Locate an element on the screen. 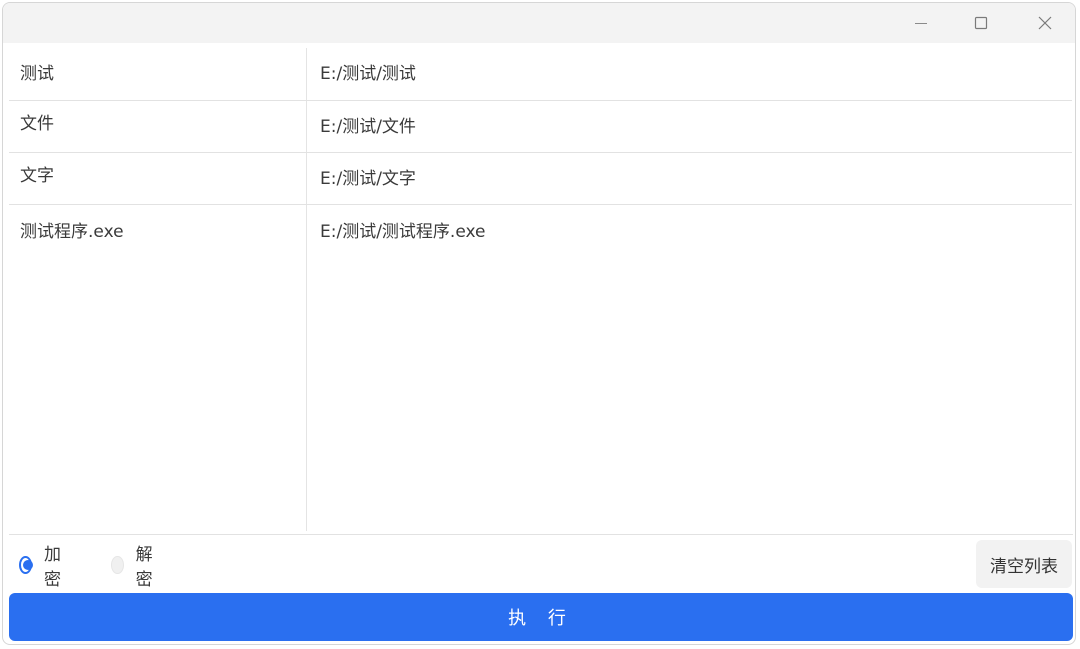  decrypt-label: 解密 is located at coordinates (144, 567).